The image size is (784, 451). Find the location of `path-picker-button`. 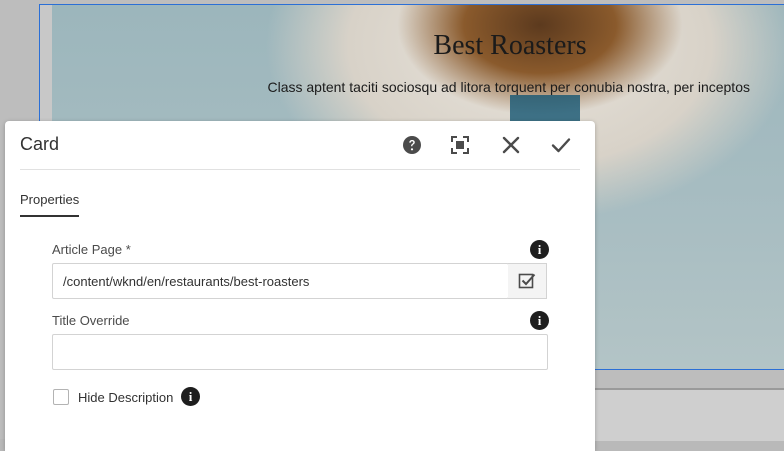

path-picker-button is located at coordinates (527, 281).